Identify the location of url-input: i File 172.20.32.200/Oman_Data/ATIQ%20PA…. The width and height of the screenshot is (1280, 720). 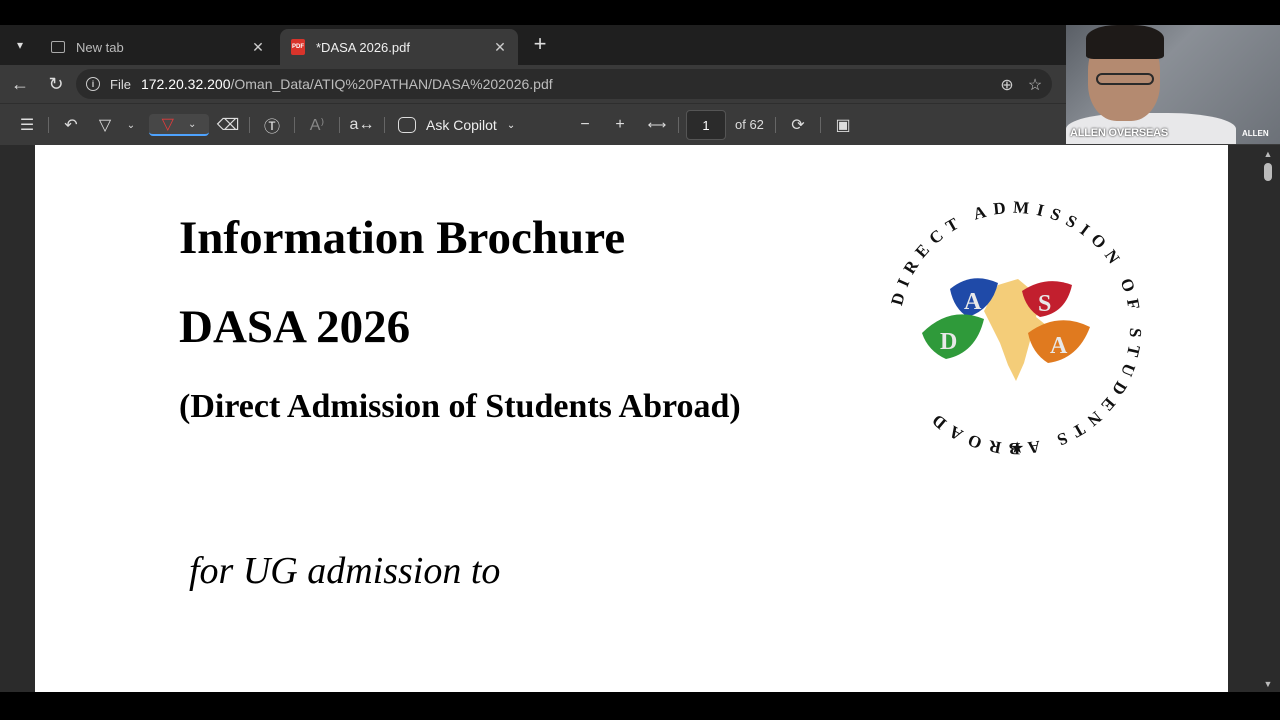
(564, 84).